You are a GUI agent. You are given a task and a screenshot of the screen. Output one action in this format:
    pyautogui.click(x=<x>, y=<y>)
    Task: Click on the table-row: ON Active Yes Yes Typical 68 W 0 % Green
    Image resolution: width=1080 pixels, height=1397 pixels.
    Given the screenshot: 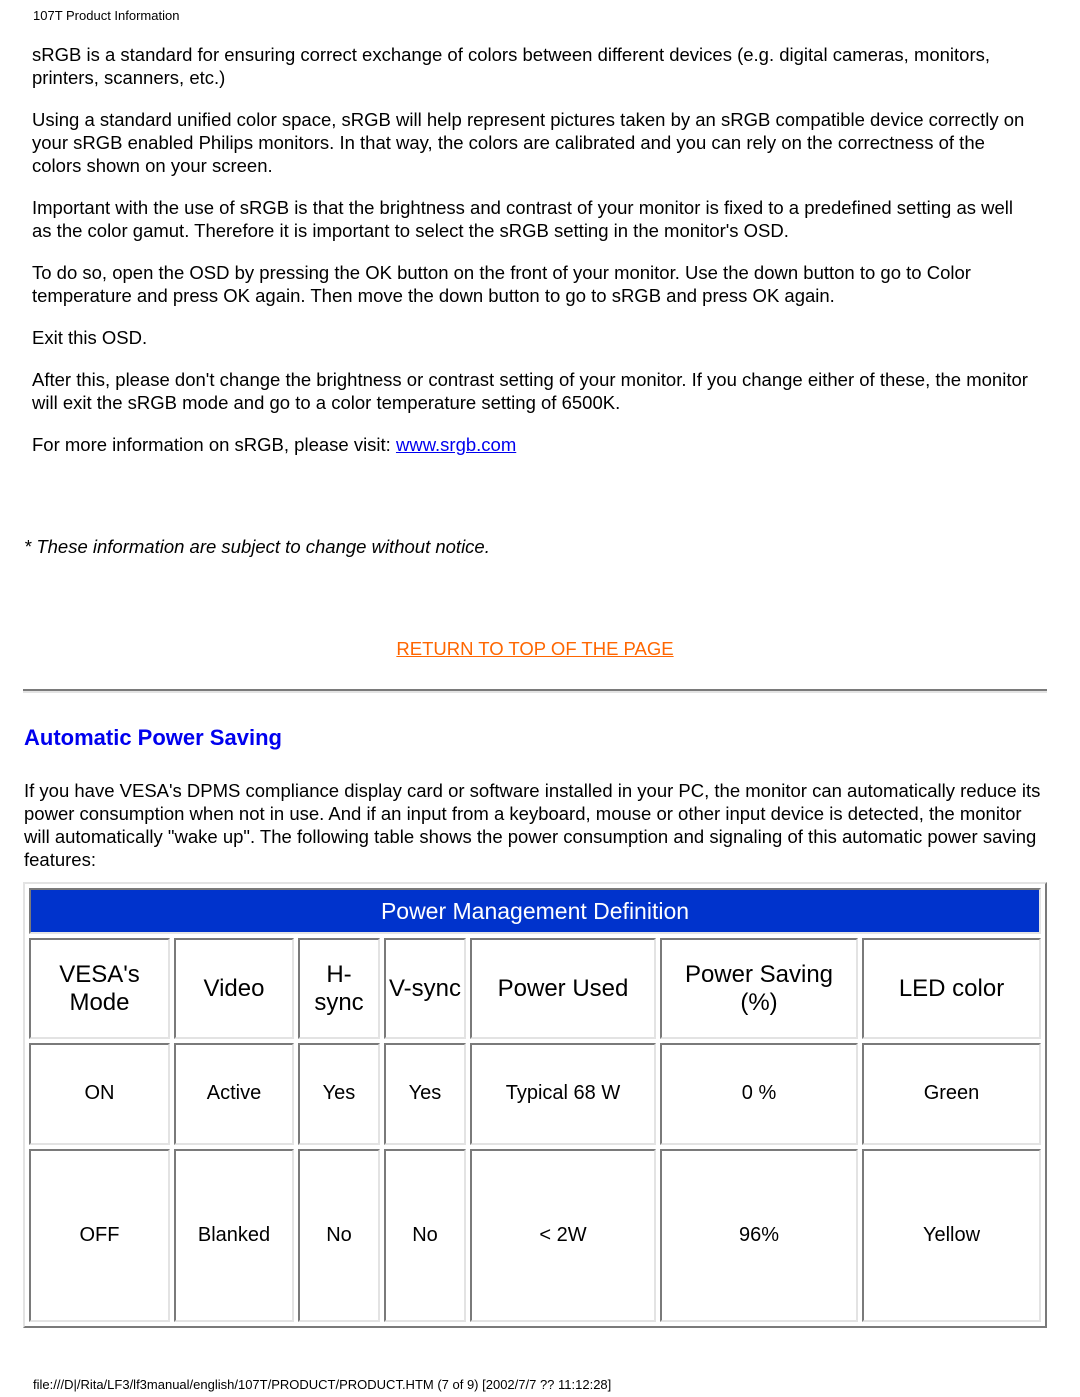 What is the action you would take?
    pyautogui.click(x=535, y=1094)
    